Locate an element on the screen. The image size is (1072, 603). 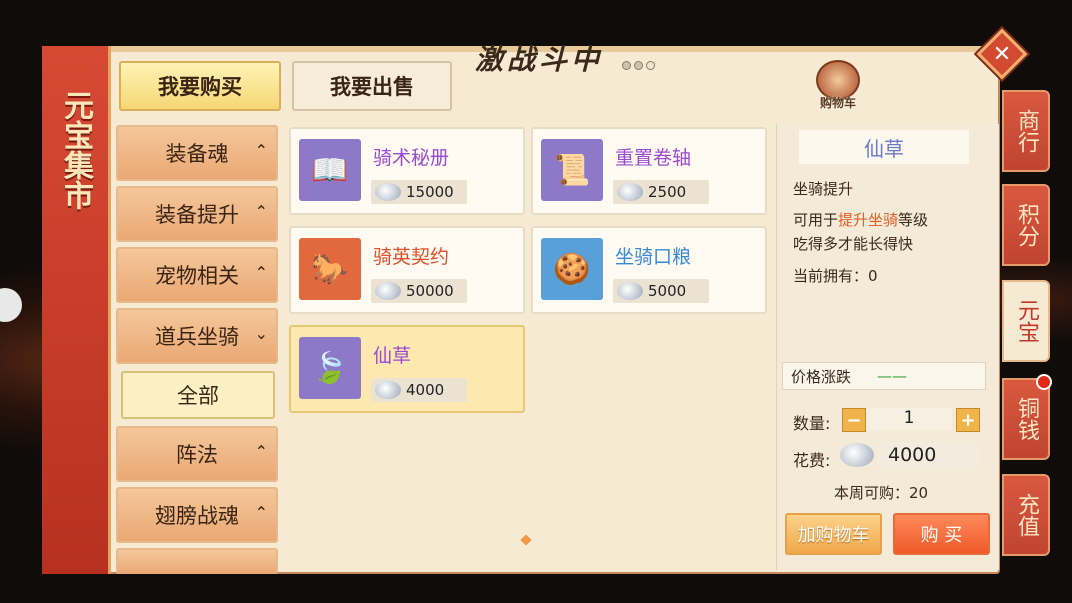
item-name: 骑英契约 is located at coordinates (411, 257).